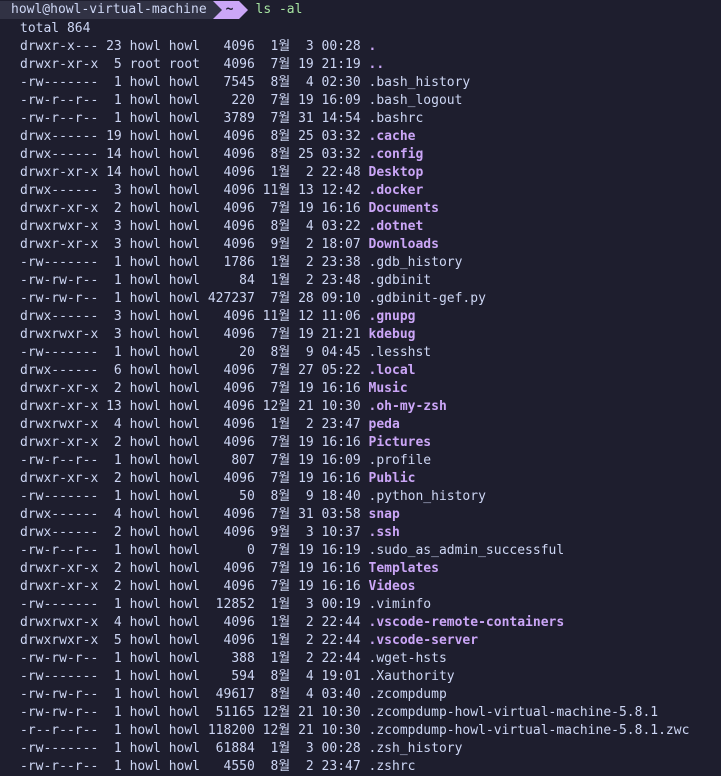 This screenshot has height=776, width=721. I want to click on file-meta: drwxr-xr-x 5 root root 4096 7월 19 21:19, so click(194, 64).